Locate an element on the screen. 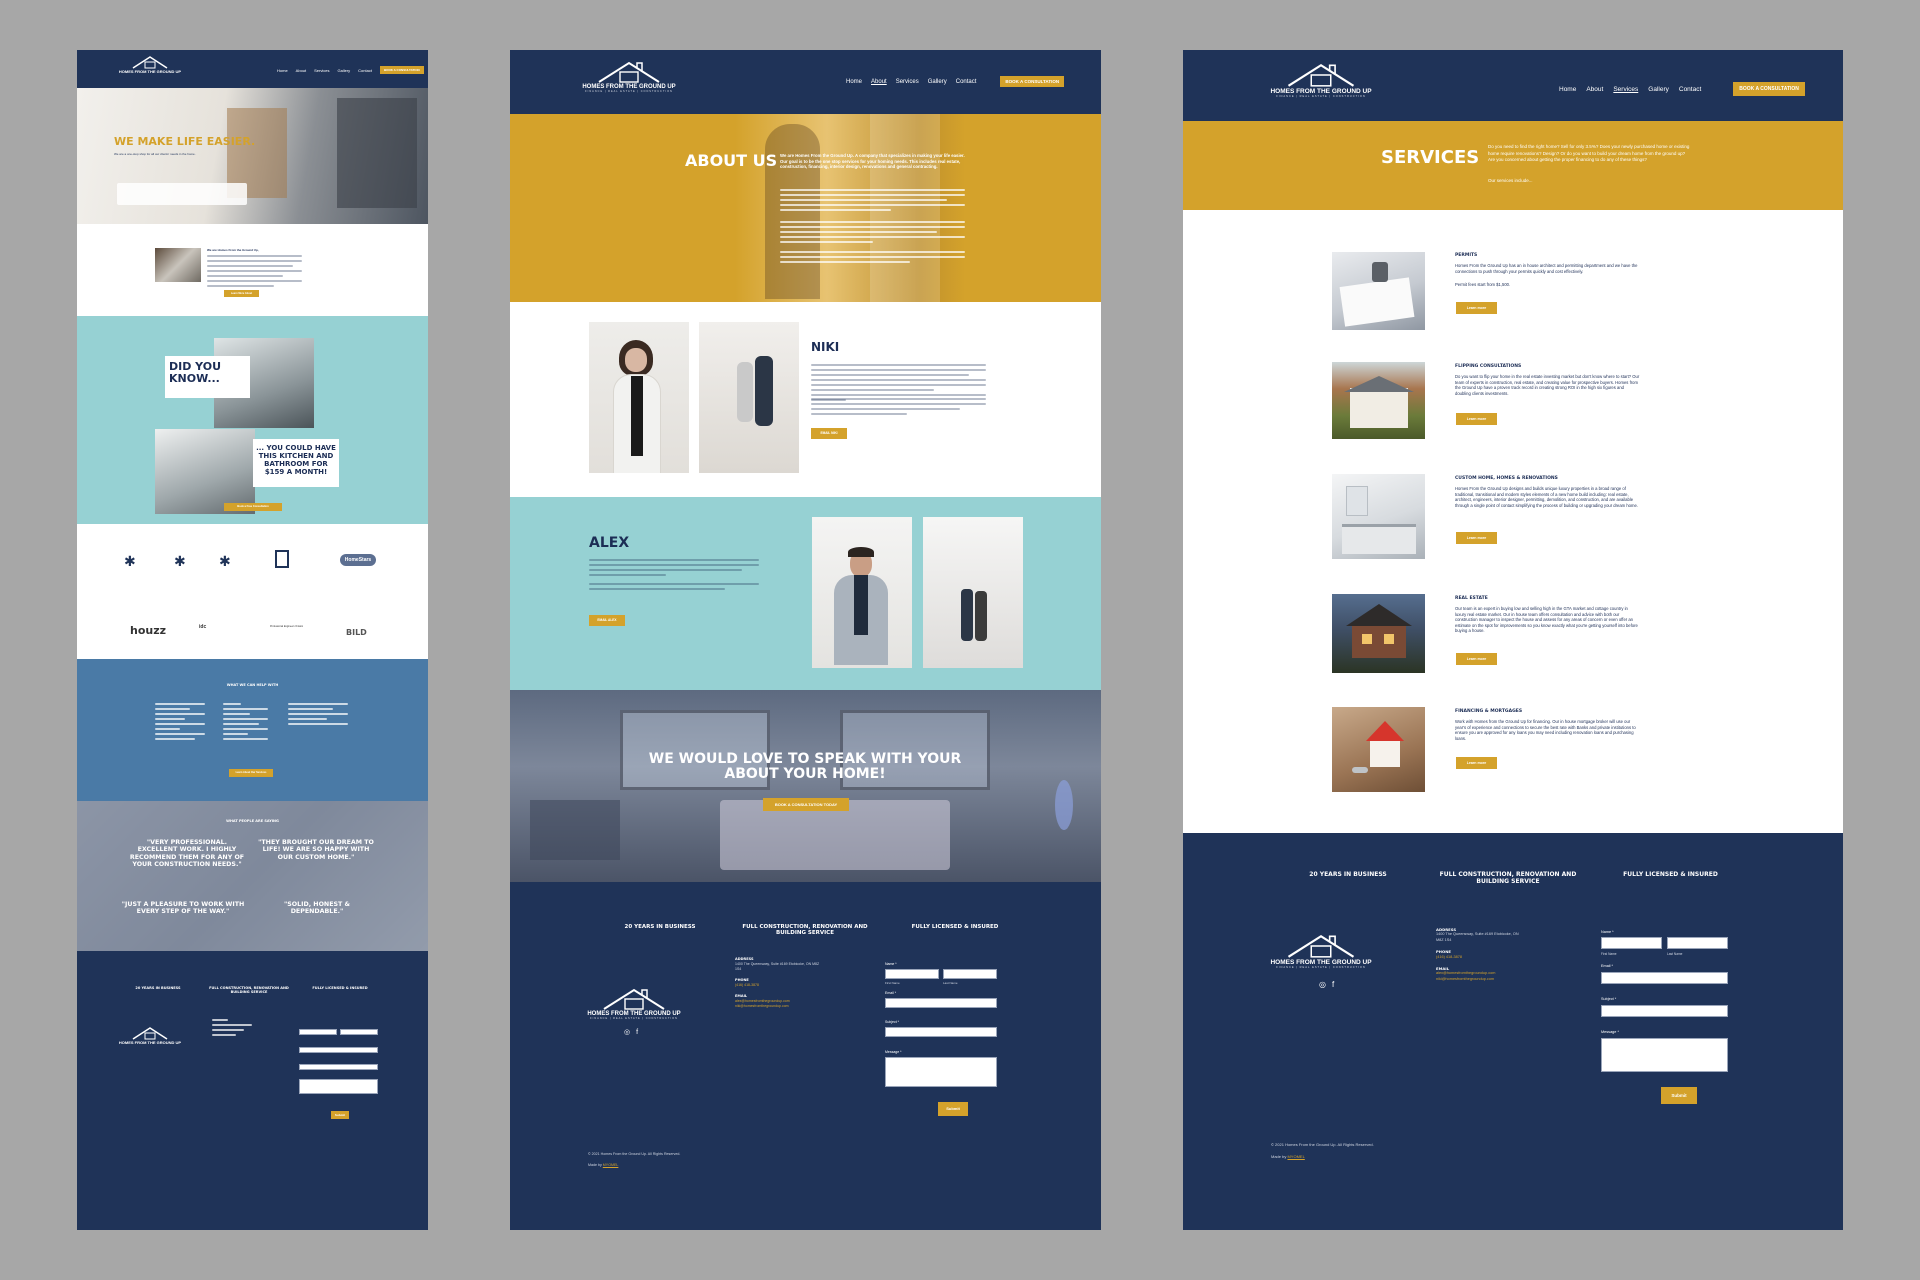 This screenshot has height=1280, width=1920. flipping-photo is located at coordinates (1378, 400).